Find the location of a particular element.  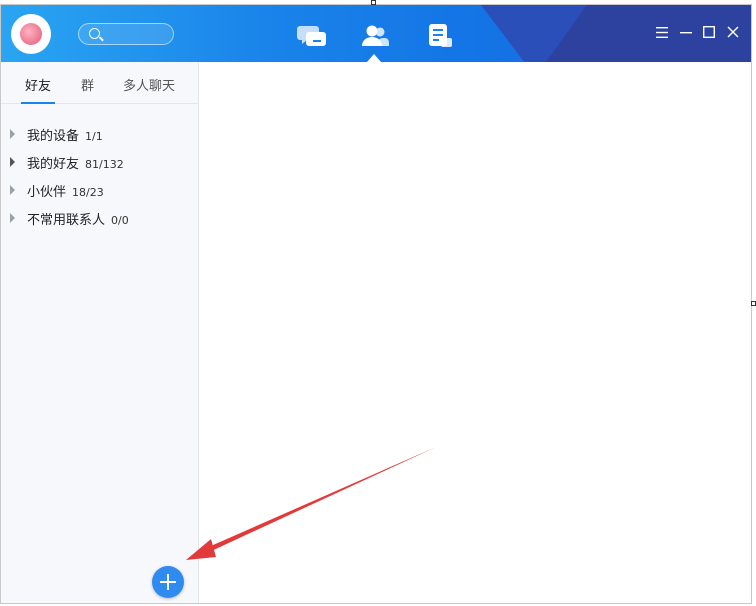

friend-group-buddies: 小伙伴 18/23 is located at coordinates (99, 190).